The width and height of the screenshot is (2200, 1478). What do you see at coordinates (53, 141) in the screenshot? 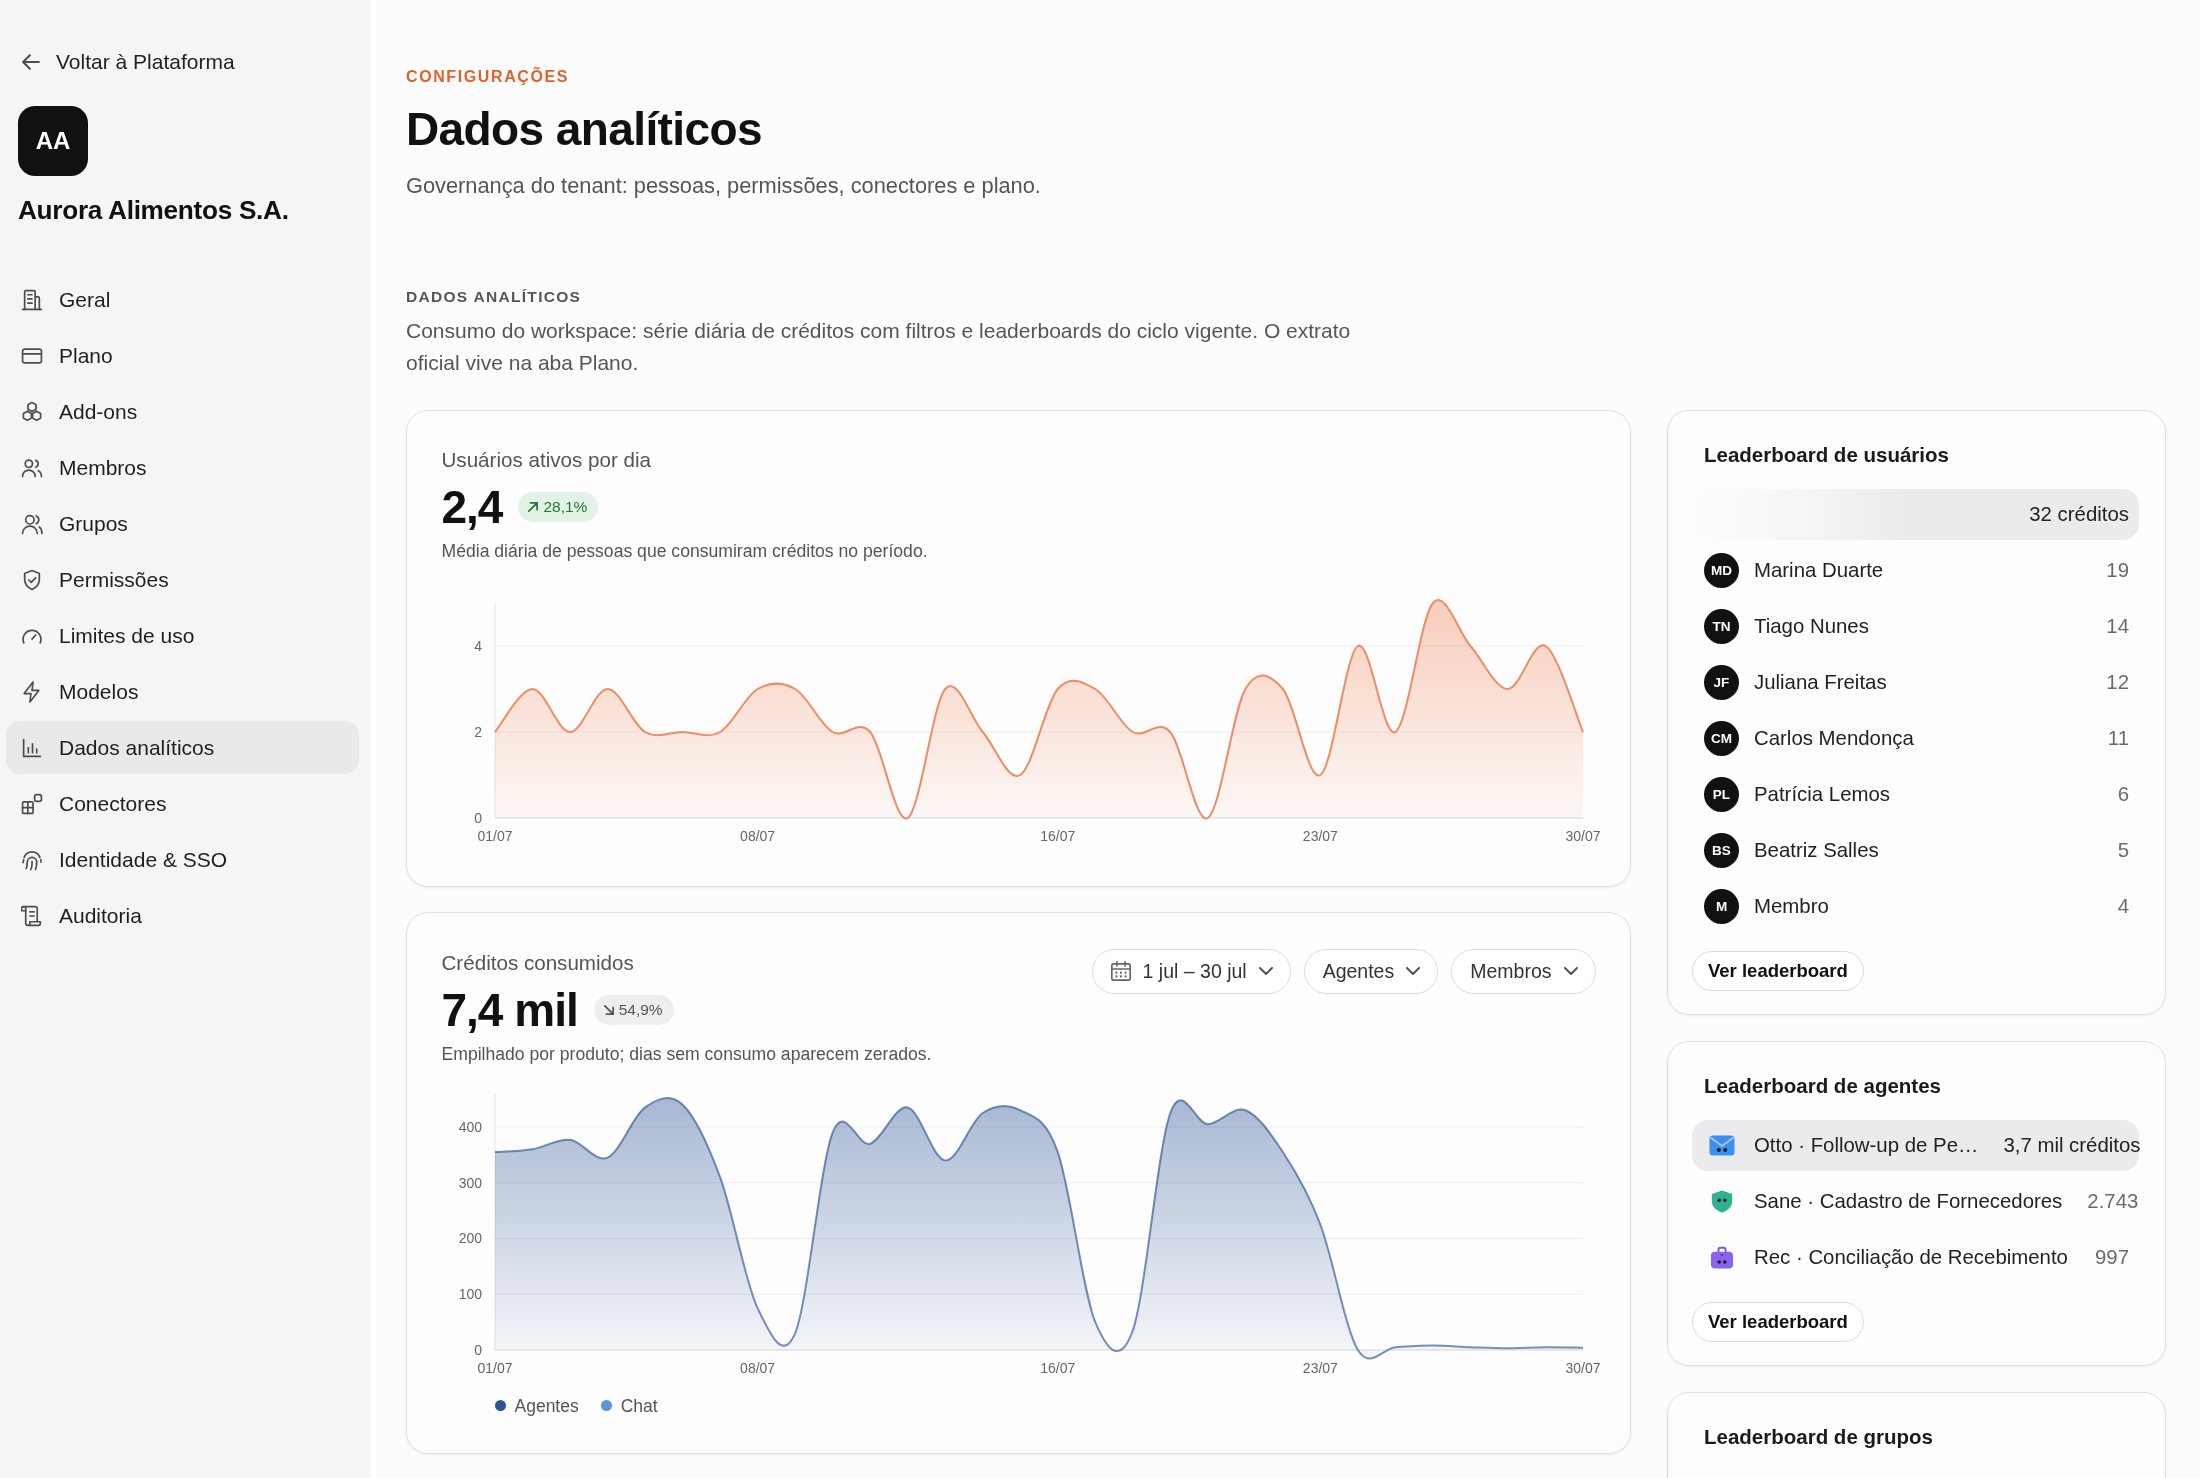
I see `org-logo: AA` at bounding box center [53, 141].